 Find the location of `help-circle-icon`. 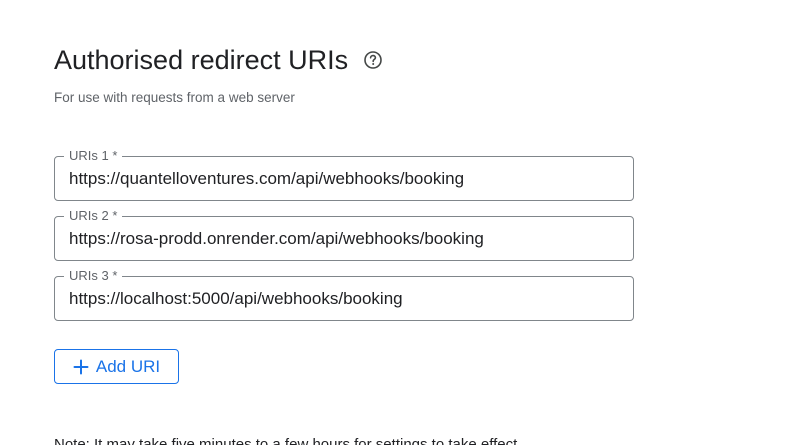

help-circle-icon is located at coordinates (373, 60).